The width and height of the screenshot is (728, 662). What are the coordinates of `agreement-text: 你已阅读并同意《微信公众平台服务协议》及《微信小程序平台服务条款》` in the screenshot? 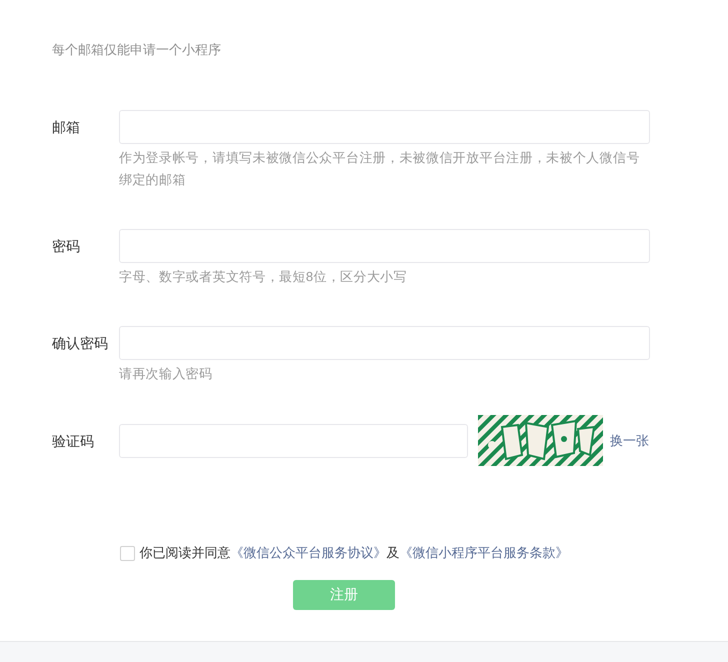 It's located at (354, 553).